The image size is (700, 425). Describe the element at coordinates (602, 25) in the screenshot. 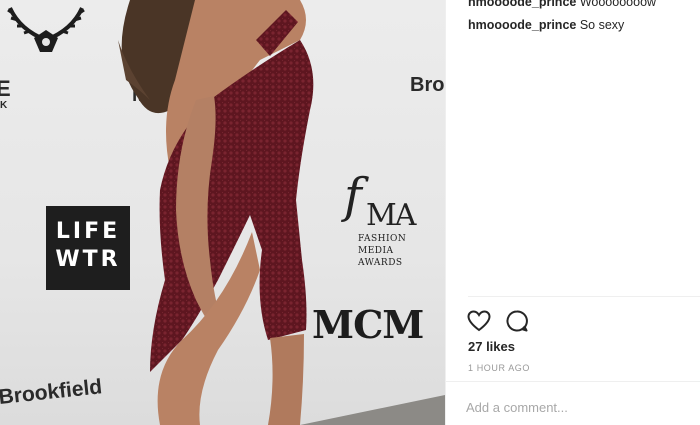

I see `comment-text: So sexy` at that location.